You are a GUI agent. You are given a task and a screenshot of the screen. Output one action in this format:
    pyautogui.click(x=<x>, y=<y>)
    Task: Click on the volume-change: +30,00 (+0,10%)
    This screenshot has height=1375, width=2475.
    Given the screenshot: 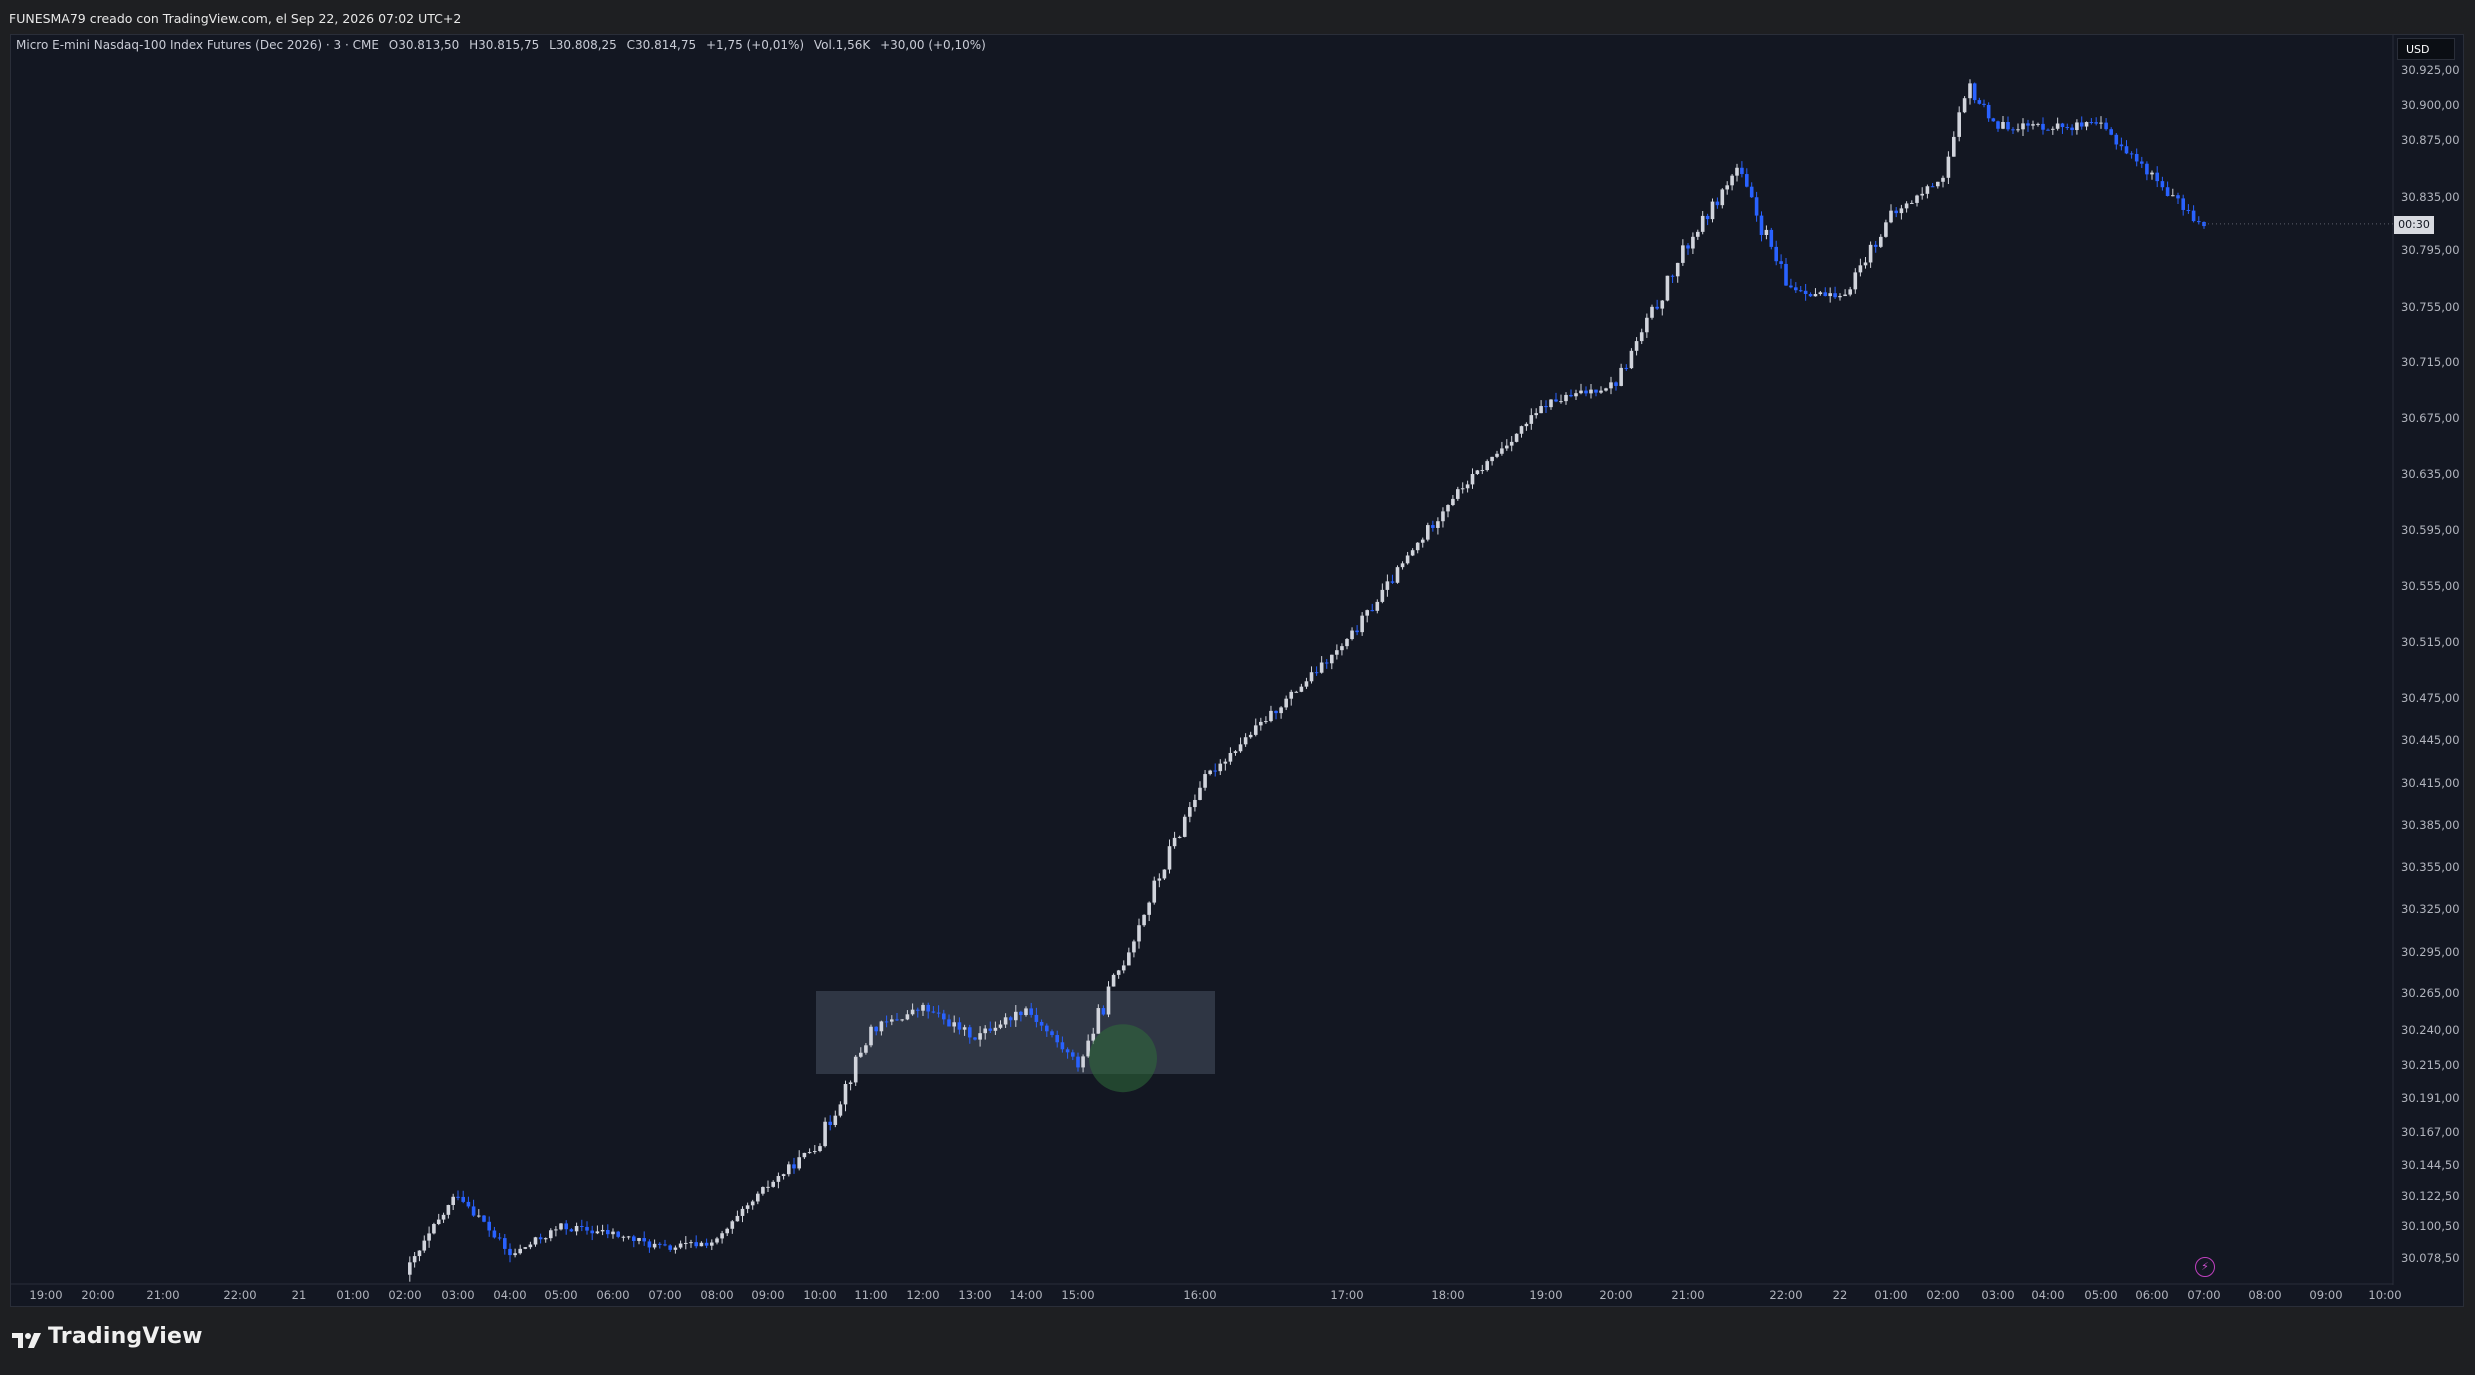 What is the action you would take?
    pyautogui.click(x=933, y=45)
    